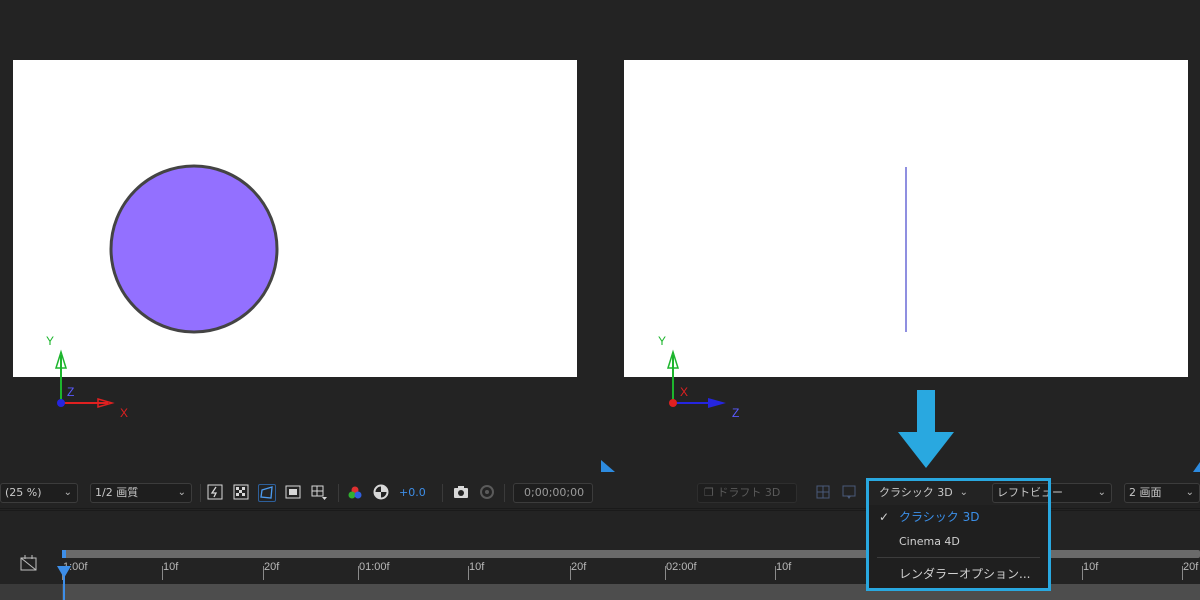  What do you see at coordinates (916, 492) in the screenshot?
I see `renderer-dropdown-label: クラシック 3D` at bounding box center [916, 492].